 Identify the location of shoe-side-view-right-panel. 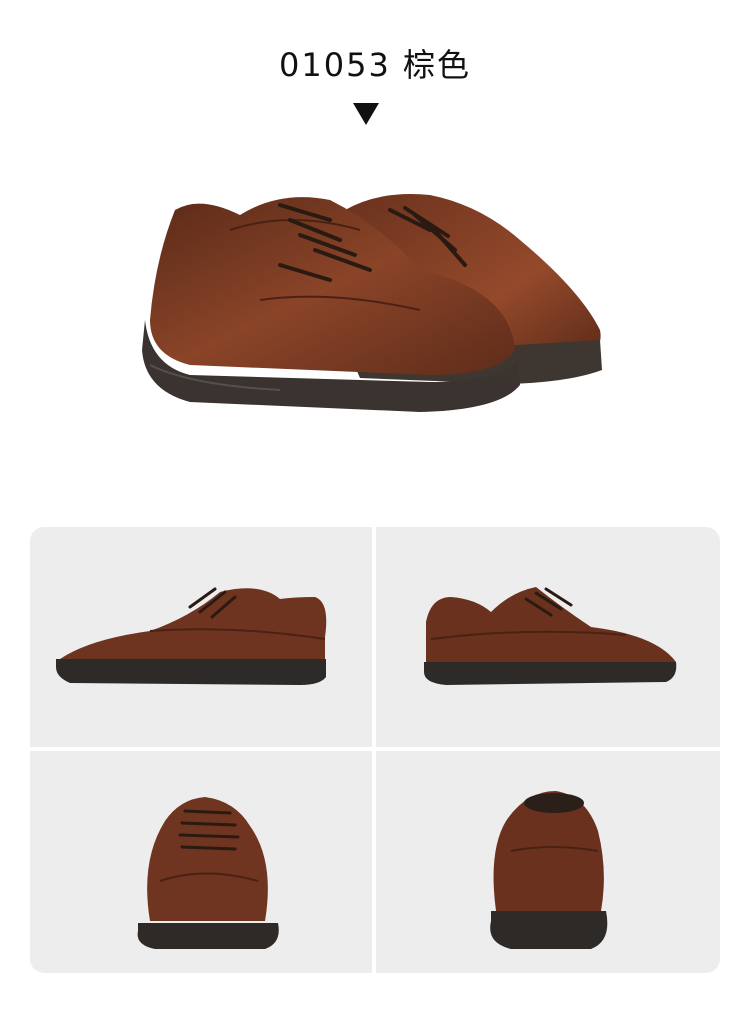
(548, 637).